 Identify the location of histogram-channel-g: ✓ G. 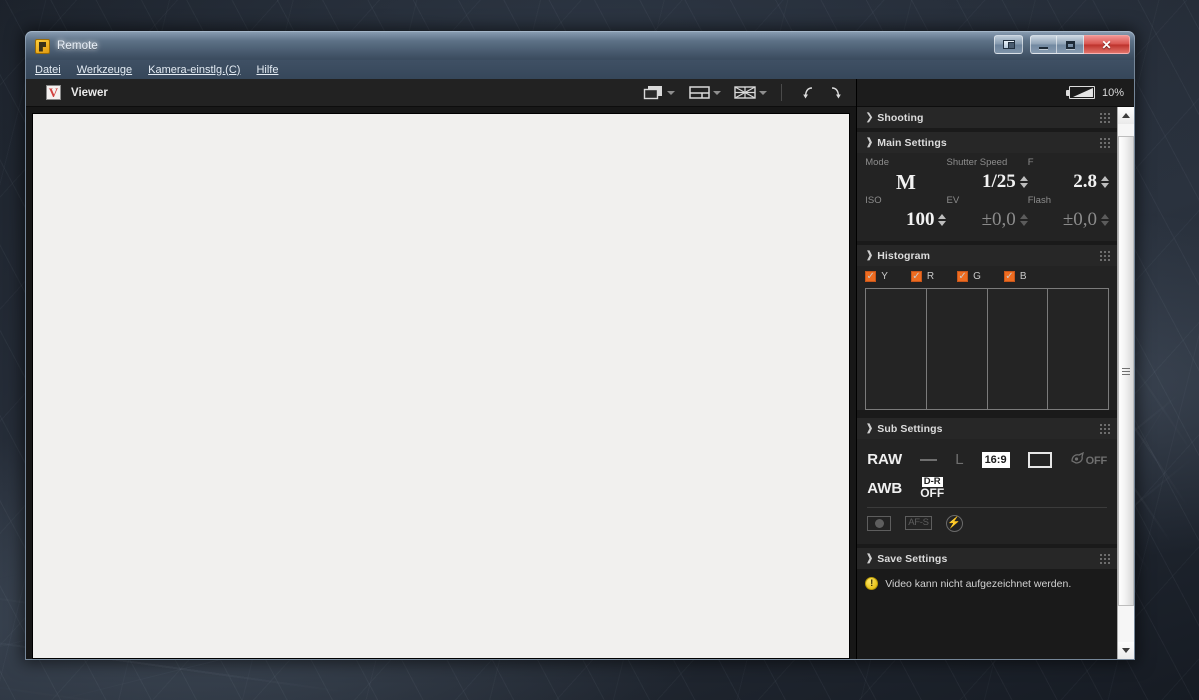
(969, 276).